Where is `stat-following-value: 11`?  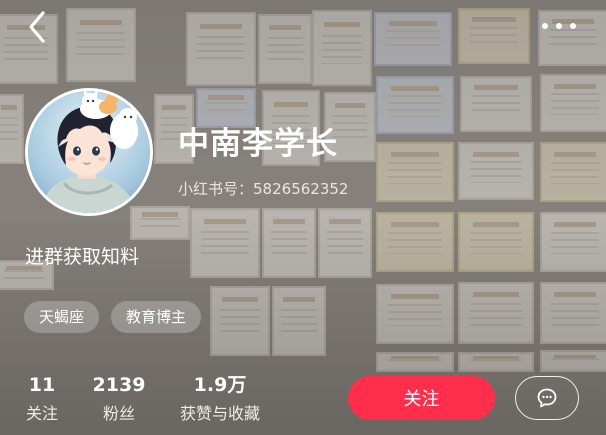
stat-following-value: 11 is located at coordinates (42, 385).